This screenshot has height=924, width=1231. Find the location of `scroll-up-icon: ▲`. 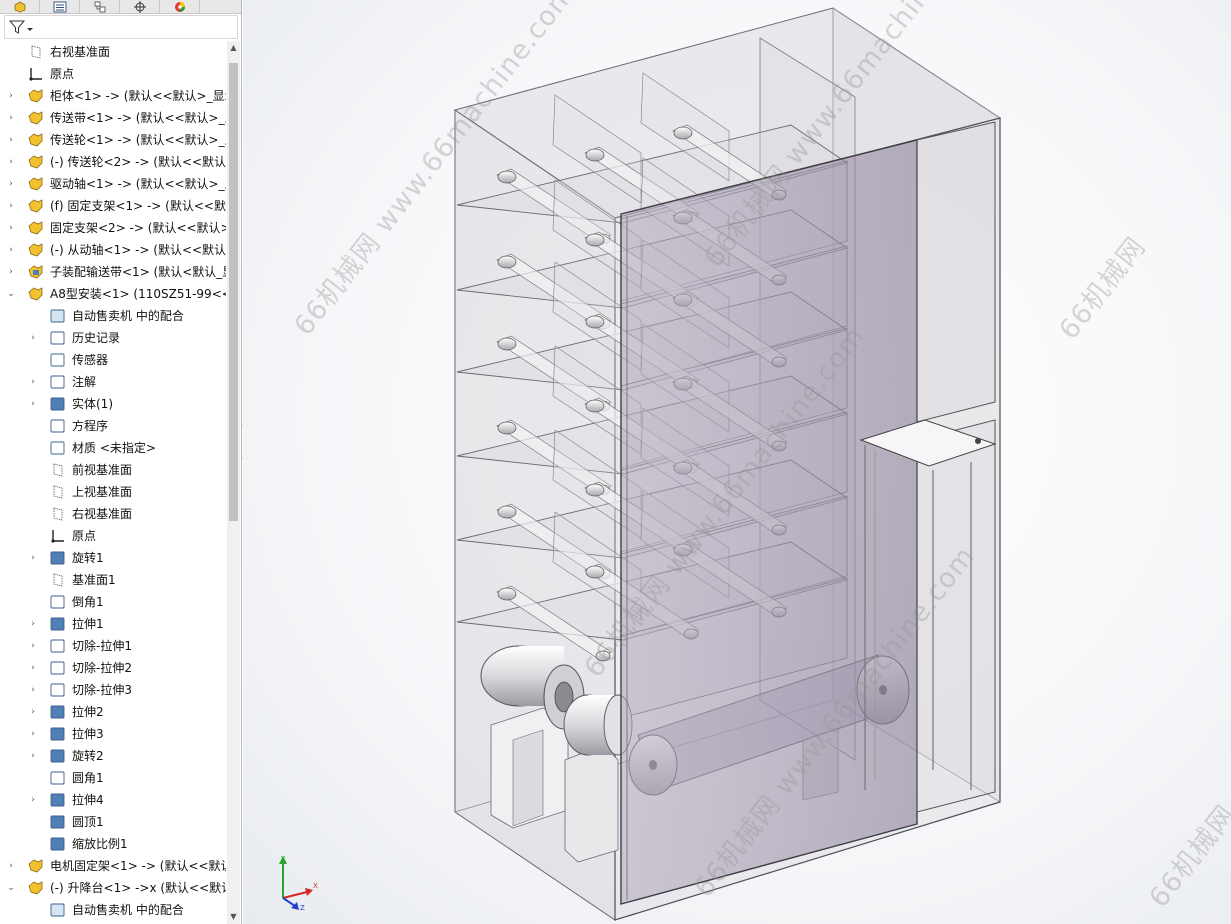

scroll-up-icon: ▲ is located at coordinates (233, 48).